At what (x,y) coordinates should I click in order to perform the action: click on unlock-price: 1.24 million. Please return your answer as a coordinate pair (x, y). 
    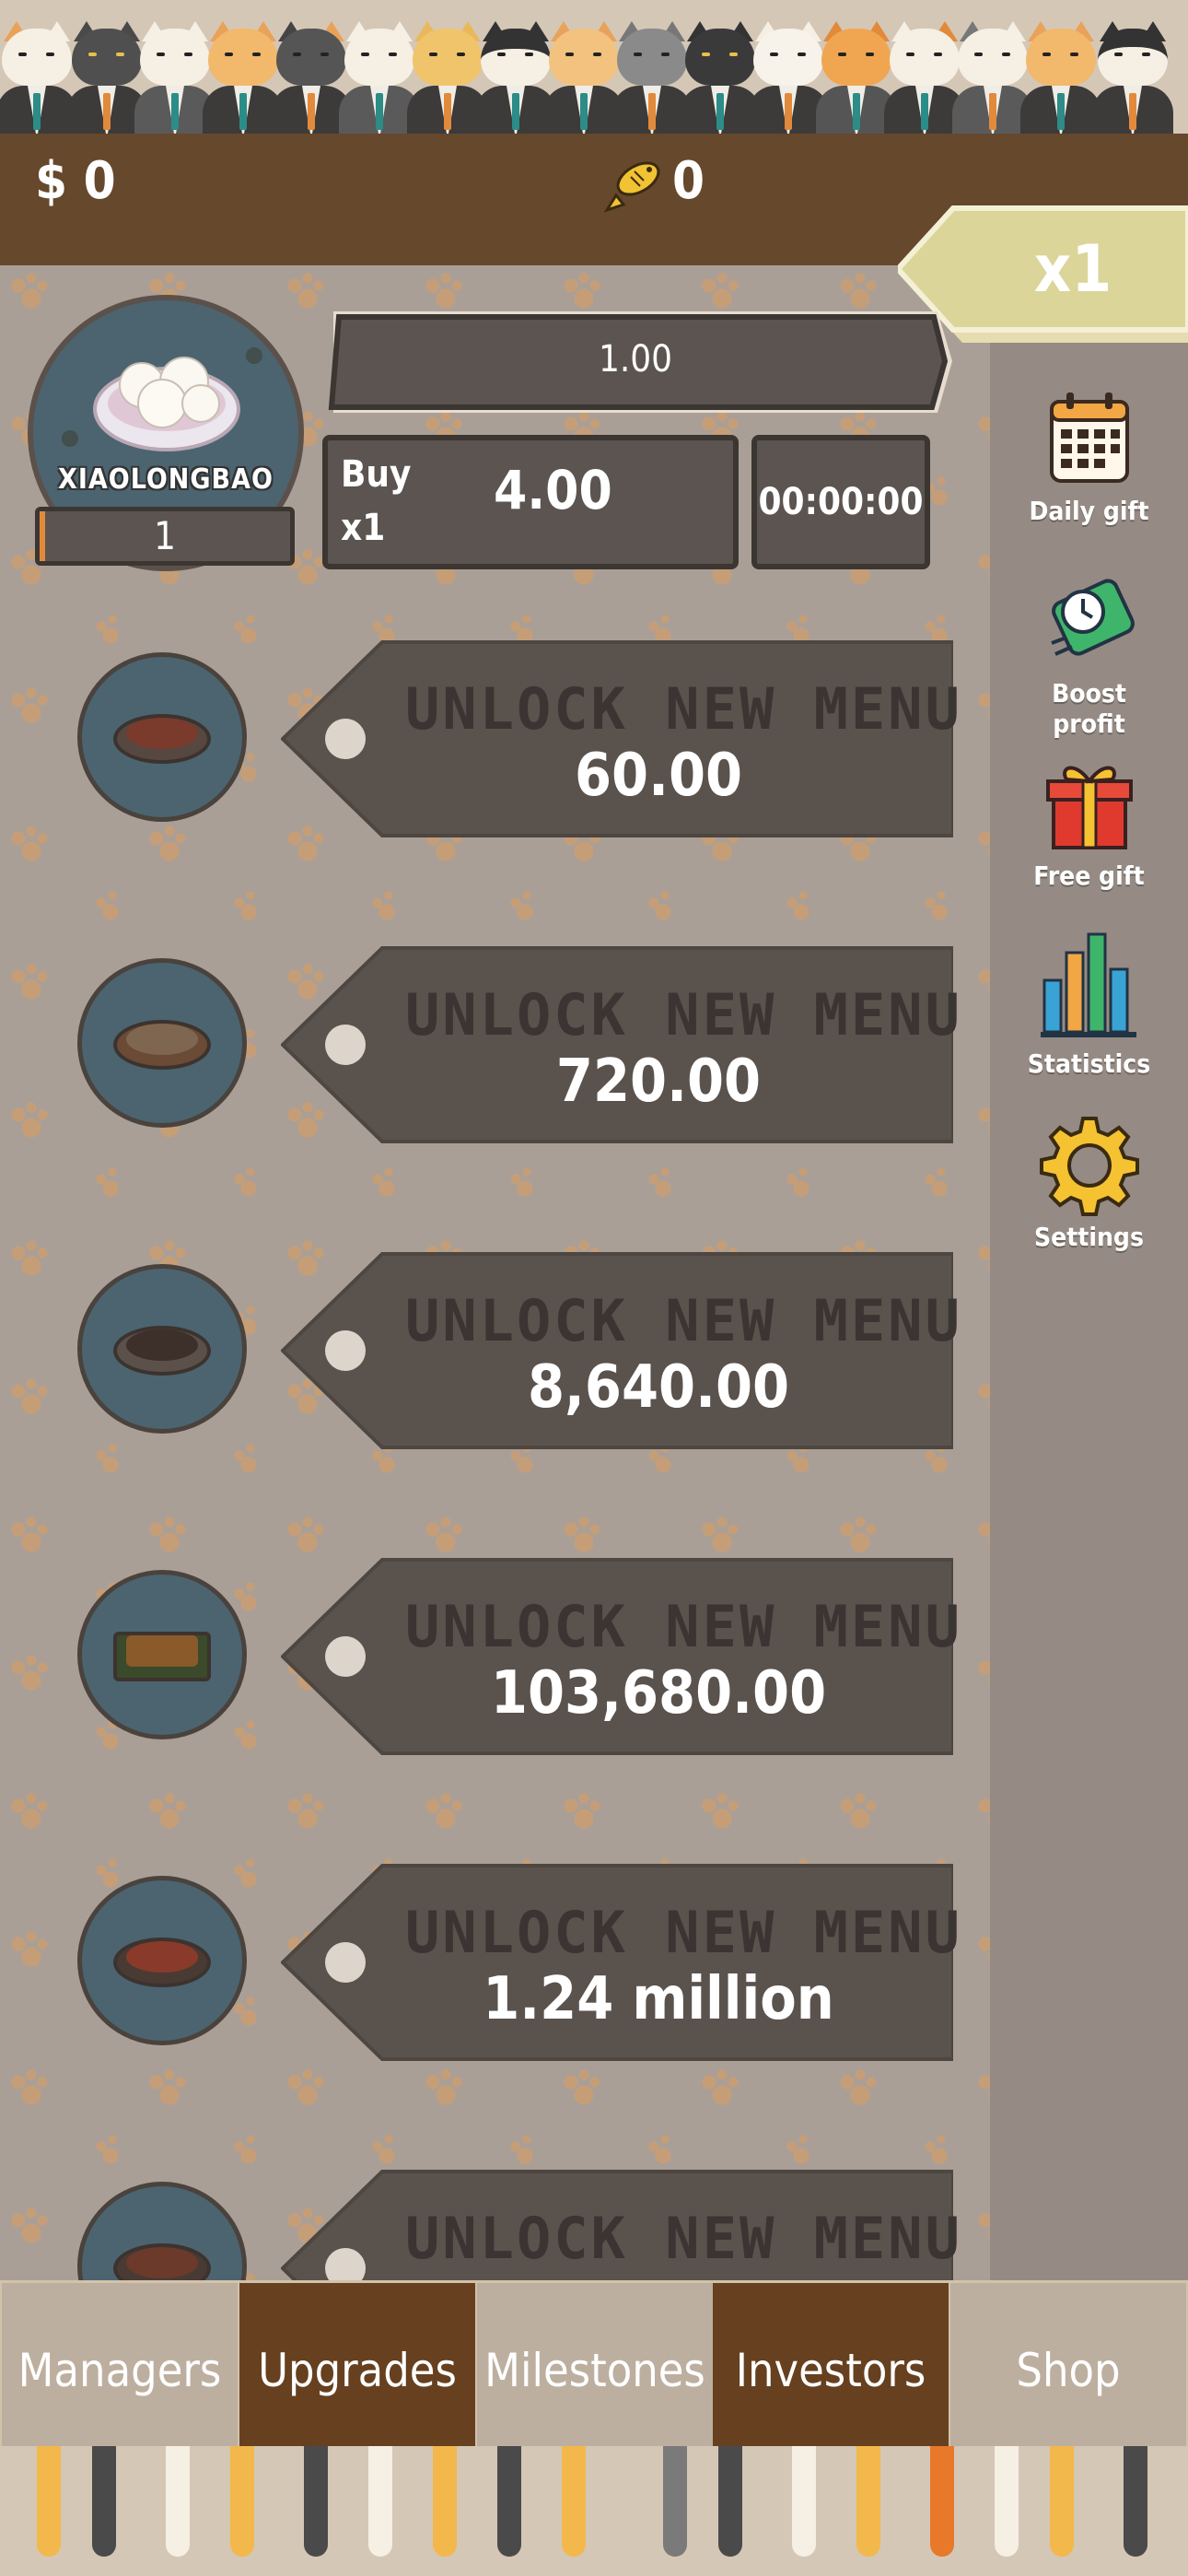
    Looking at the image, I should click on (658, 1999).